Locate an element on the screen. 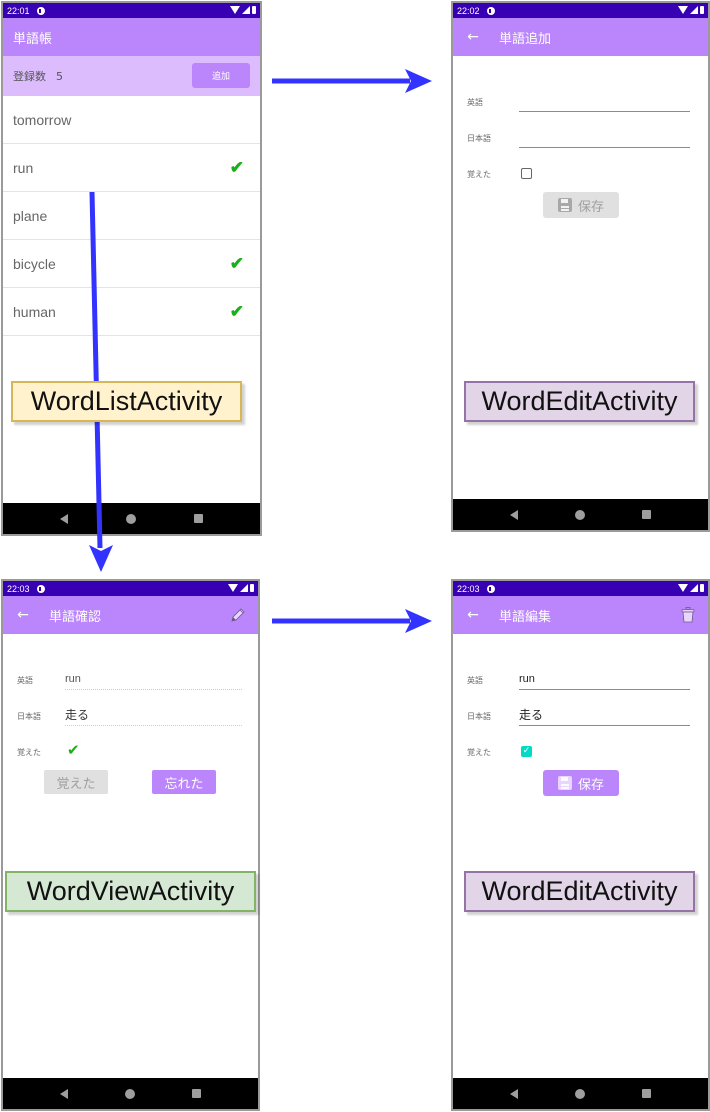 Image resolution: width=710 pixels, height=1112 pixels. japanese-value: 走る is located at coordinates (153, 715).